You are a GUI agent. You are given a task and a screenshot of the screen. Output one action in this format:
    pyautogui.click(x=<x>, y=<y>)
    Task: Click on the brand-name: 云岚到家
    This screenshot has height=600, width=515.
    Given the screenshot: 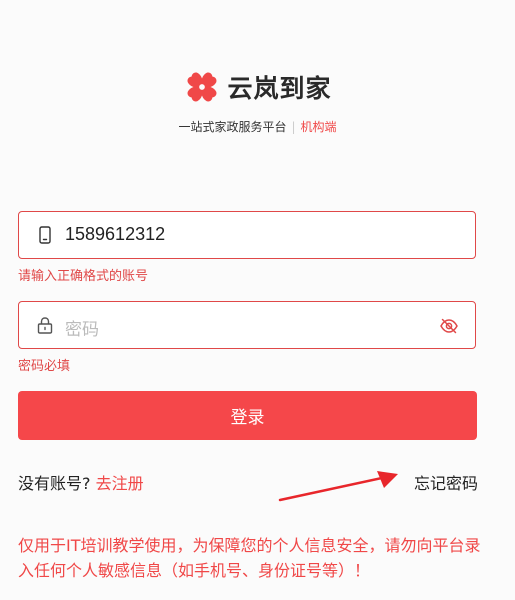 What is the action you would take?
    pyautogui.click(x=279, y=88)
    